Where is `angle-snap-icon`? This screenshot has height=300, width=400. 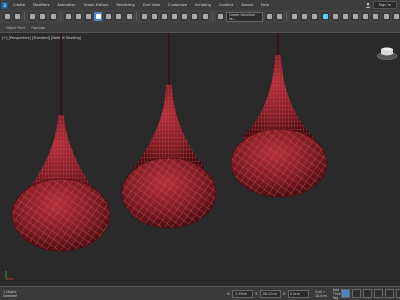 angle-snap-icon is located at coordinates (184, 16).